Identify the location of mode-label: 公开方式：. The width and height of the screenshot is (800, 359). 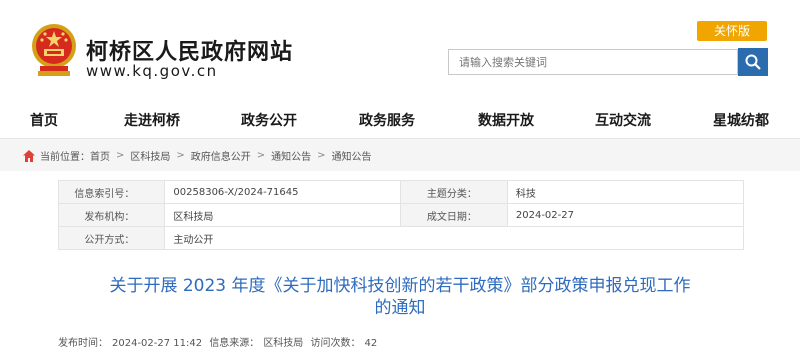
(111, 238).